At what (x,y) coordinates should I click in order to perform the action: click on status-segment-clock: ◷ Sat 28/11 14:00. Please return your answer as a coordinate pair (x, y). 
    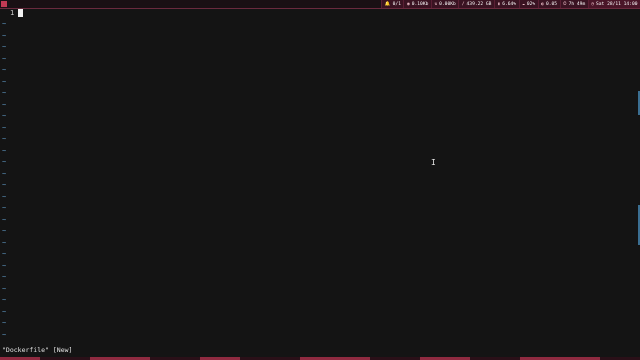
    Looking at the image, I should click on (613, 4).